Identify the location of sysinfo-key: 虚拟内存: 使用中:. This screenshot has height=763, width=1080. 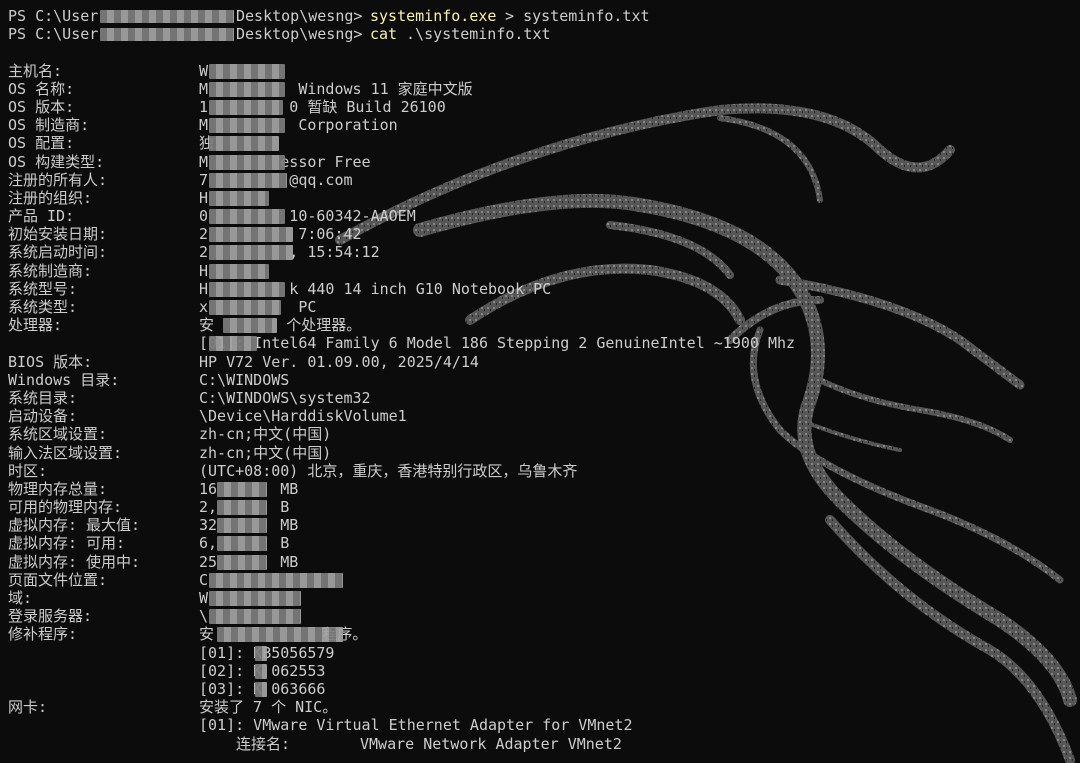
(74, 561).